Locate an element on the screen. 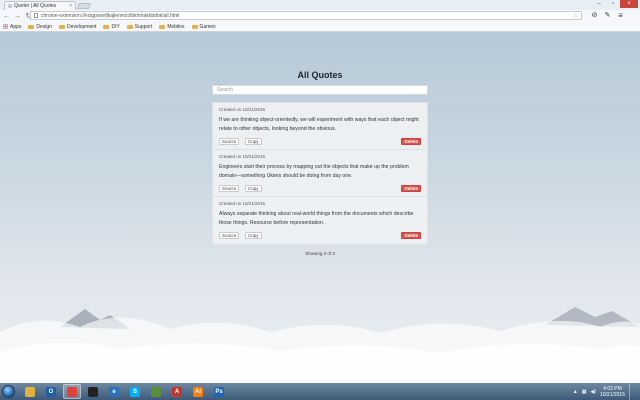 The image size is (640, 400). bookmark-folder-support: Support is located at coordinates (139, 26).